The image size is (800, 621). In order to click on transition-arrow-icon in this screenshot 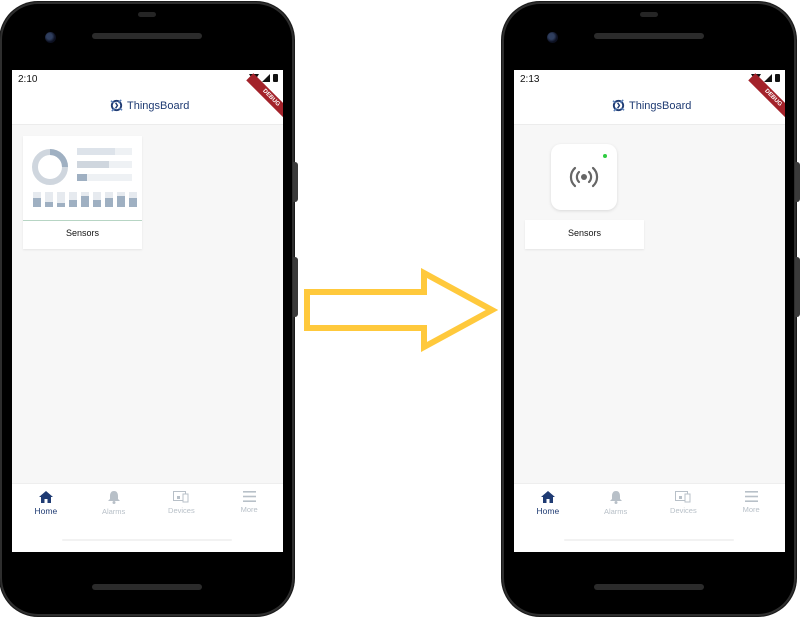, I will do `click(401, 310)`.